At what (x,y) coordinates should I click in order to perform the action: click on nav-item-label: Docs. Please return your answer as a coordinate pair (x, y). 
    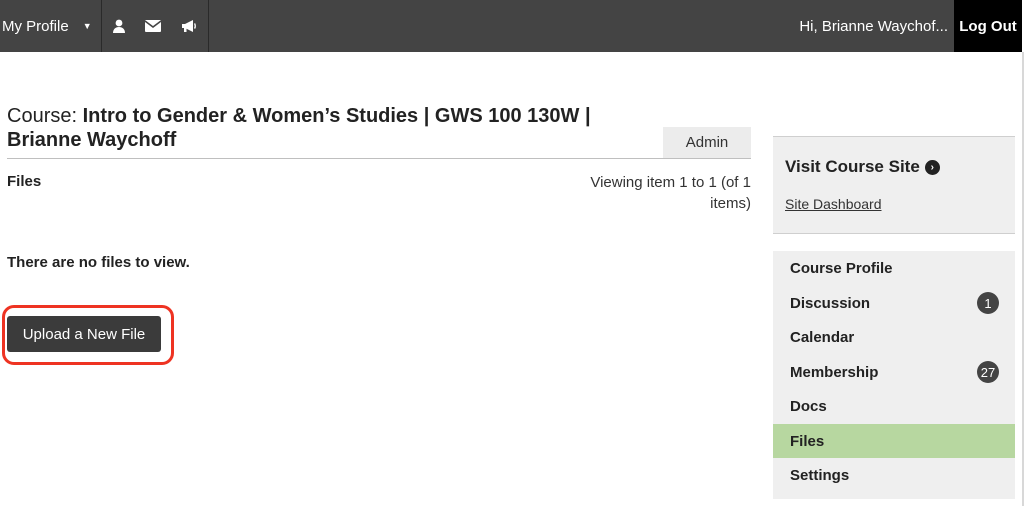
    Looking at the image, I should click on (808, 406).